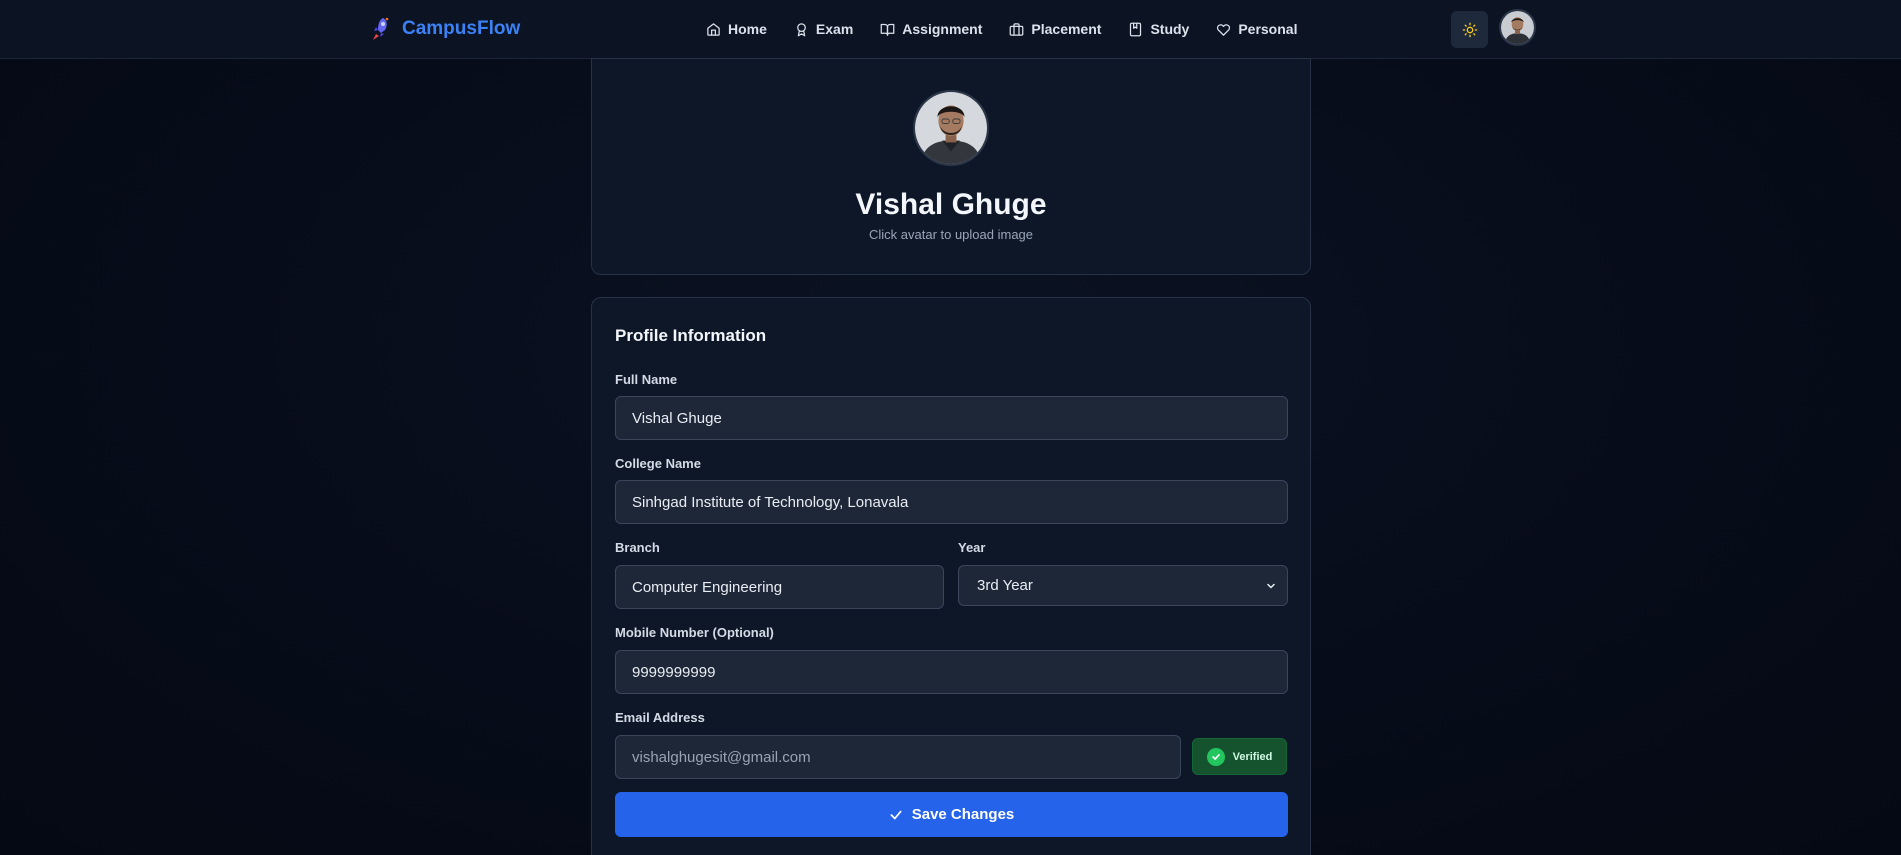  Describe the element at coordinates (1170, 29) in the screenshot. I see `nav-item-label: Study` at that location.